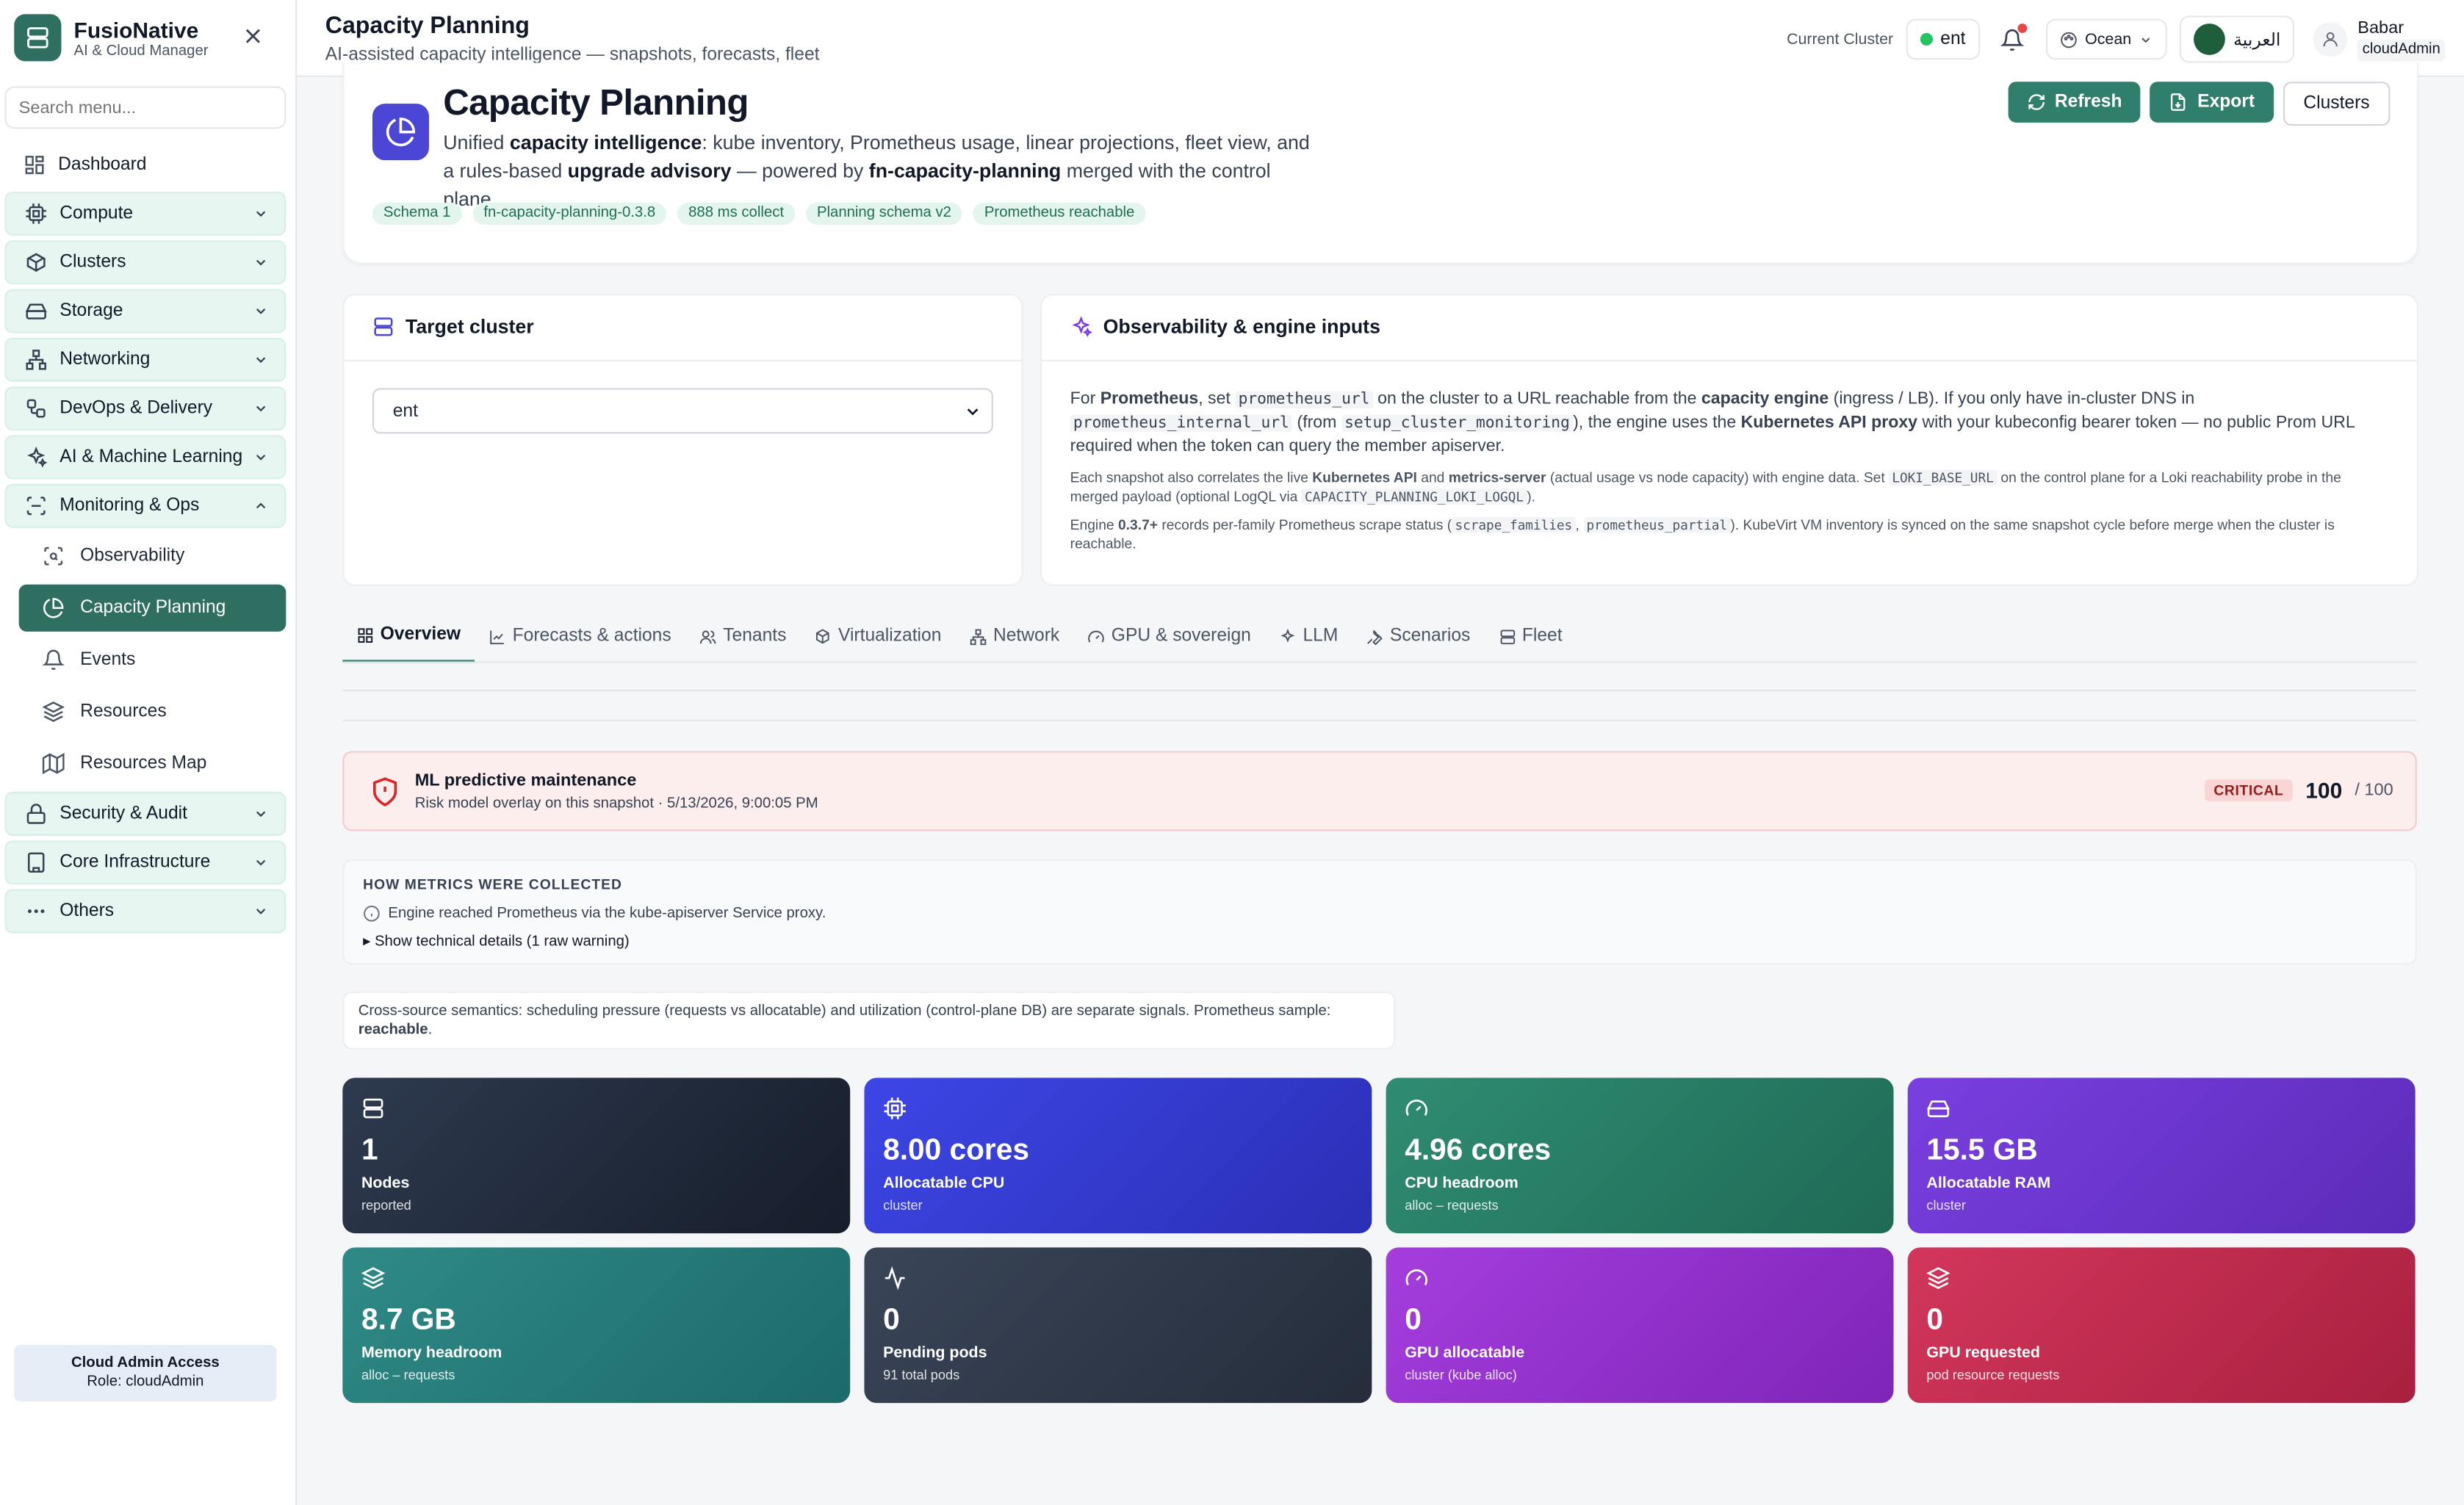 The width and height of the screenshot is (2464, 1505). Describe the element at coordinates (1983, 1353) in the screenshot. I see `stat-label: GPU requested` at that location.